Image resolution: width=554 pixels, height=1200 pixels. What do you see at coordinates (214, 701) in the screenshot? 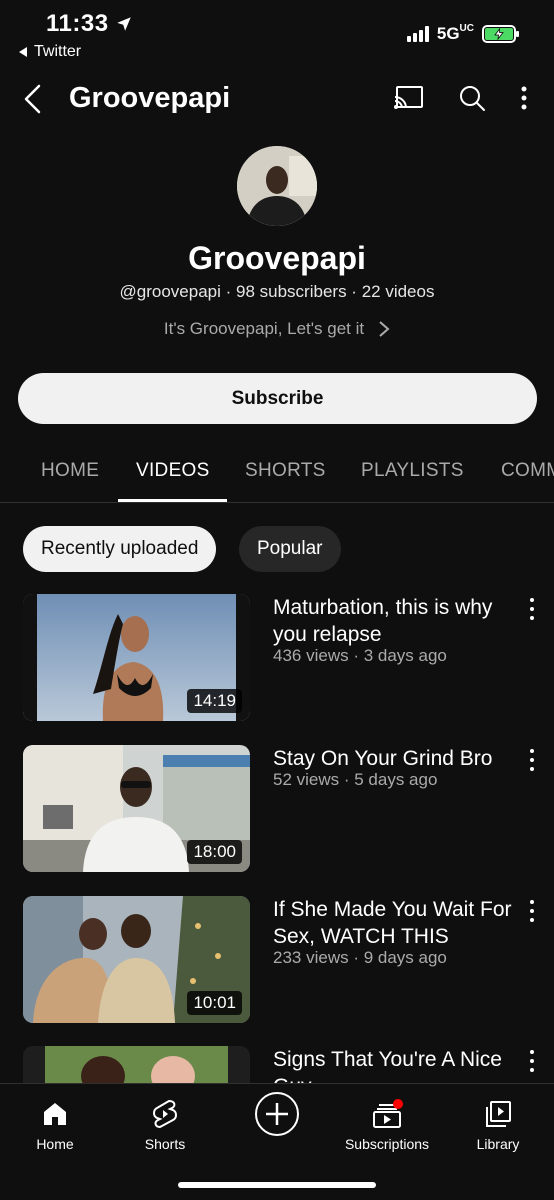
I see `video-duration: 14:19` at bounding box center [214, 701].